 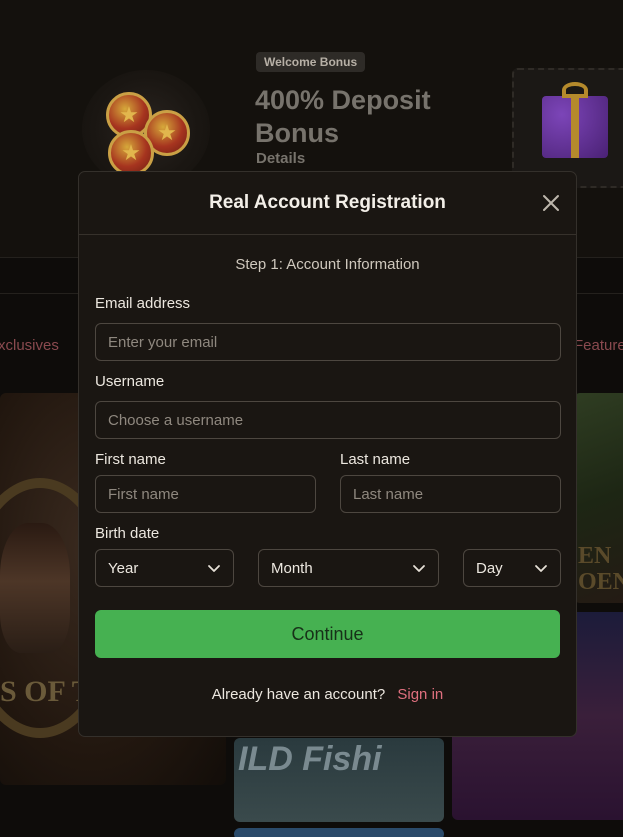 I want to click on game-tile-fishing: ILD Fishi, so click(x=339, y=780).